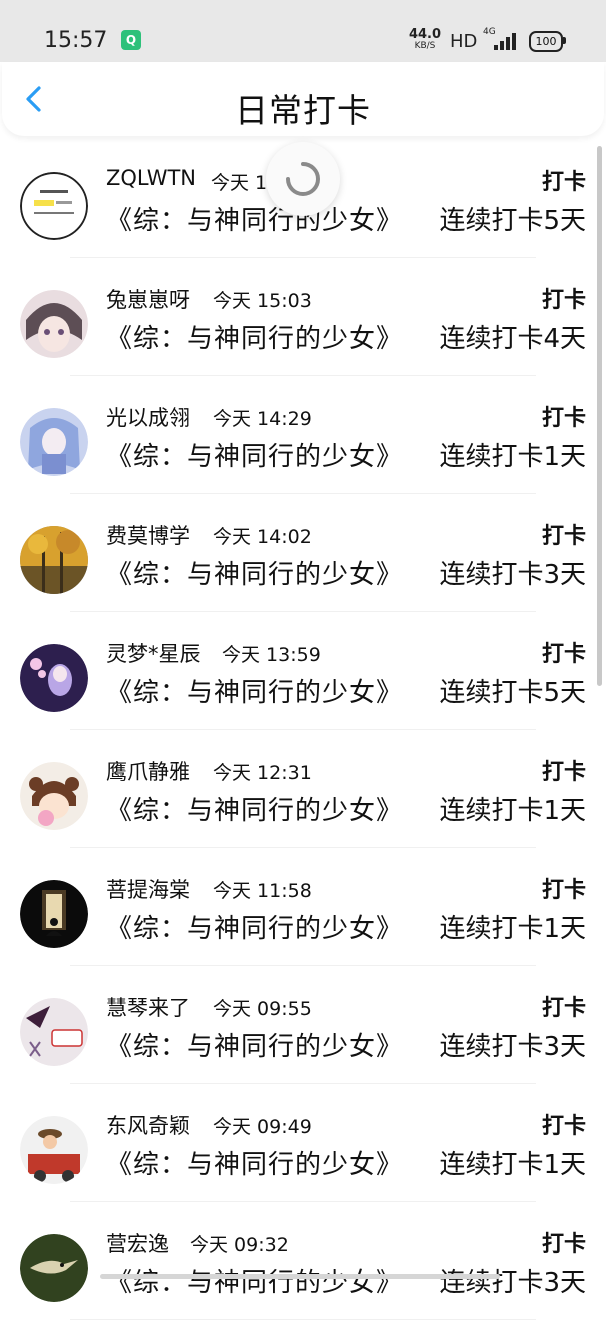 This screenshot has width=606, height=1320. I want to click on checkin-time: 今天 09:32, so click(239, 1245).